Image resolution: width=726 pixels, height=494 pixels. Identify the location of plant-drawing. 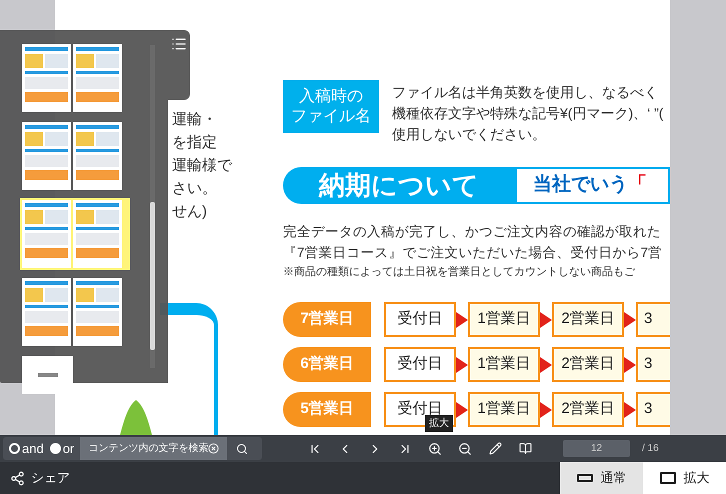
(136, 417).